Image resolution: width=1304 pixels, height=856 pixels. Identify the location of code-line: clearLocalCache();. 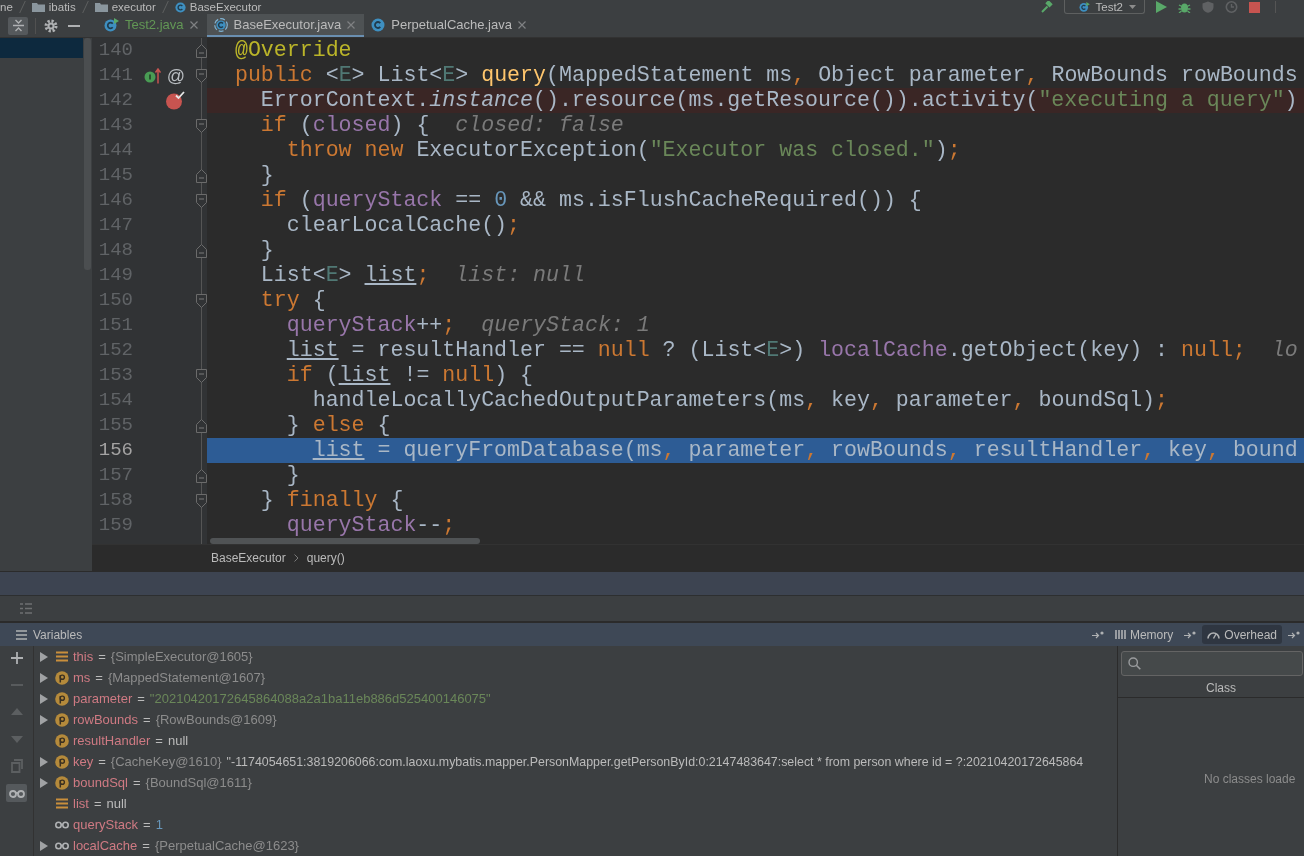
(403, 225).